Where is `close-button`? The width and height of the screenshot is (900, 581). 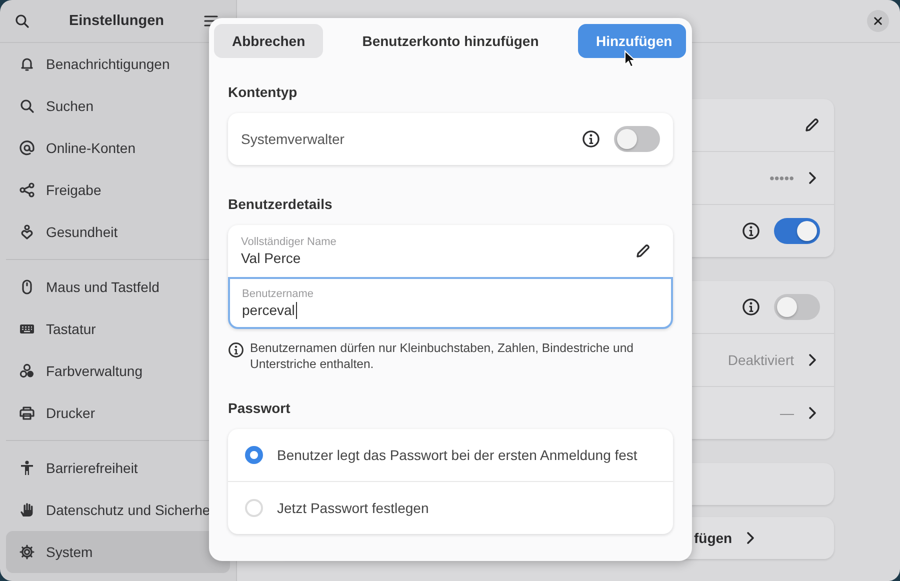 close-button is located at coordinates (878, 21).